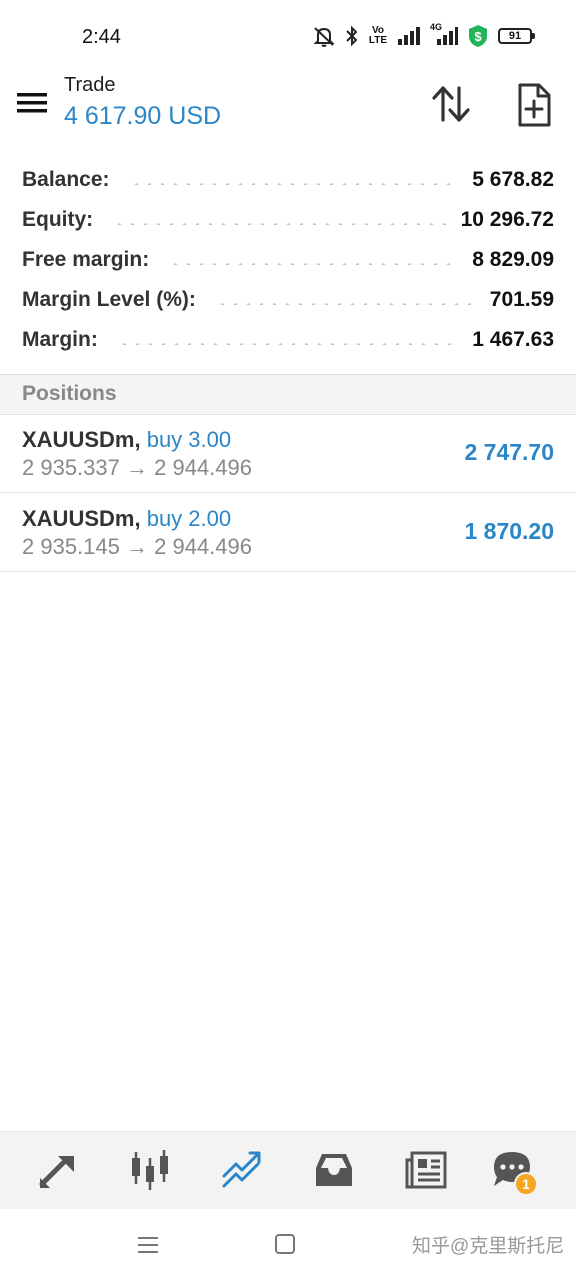 The width and height of the screenshot is (576, 1280). Describe the element at coordinates (444, 34) in the screenshot. I see `signal-4g-icon: 4G` at that location.